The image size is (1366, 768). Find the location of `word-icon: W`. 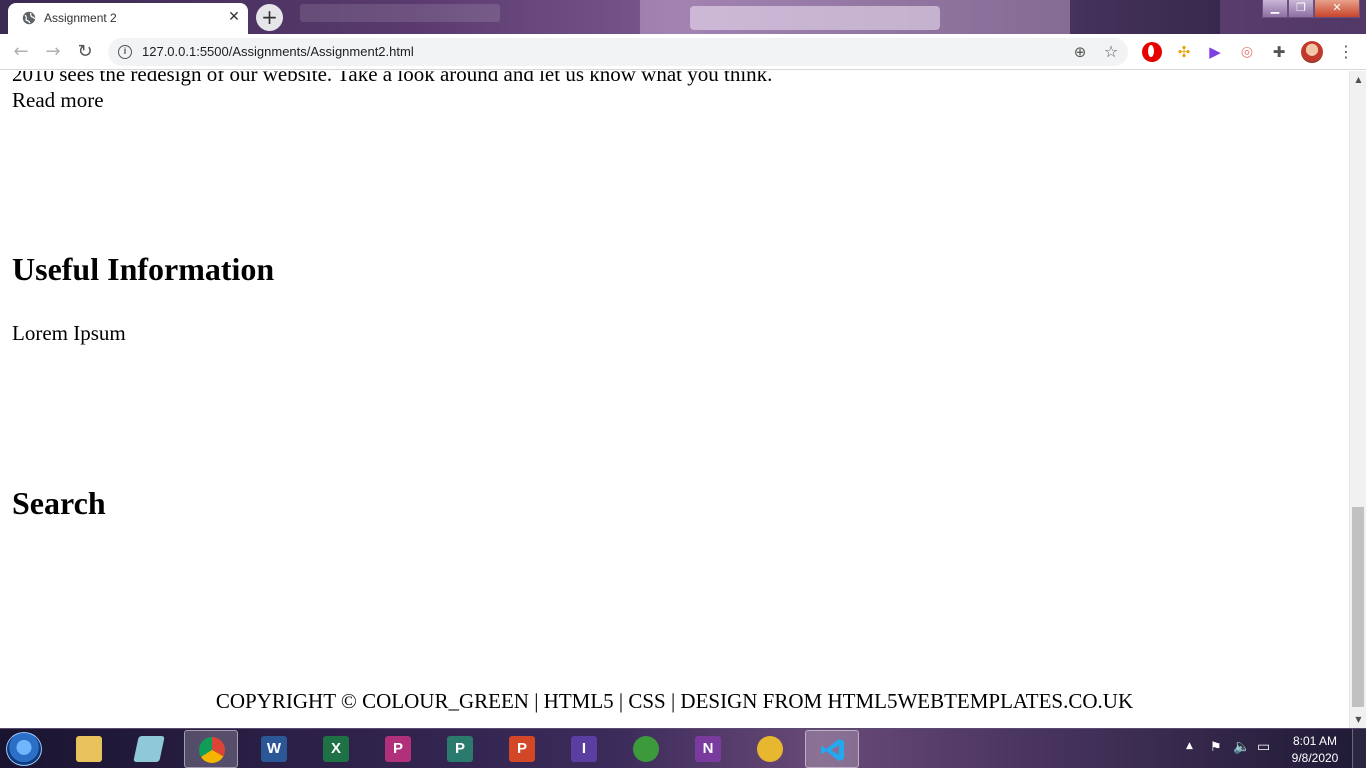

word-icon: W is located at coordinates (274, 749).